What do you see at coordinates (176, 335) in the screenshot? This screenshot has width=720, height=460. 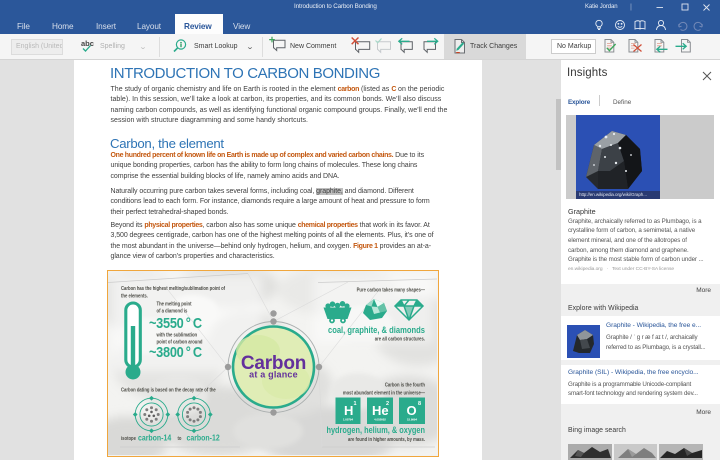 I see `svg-text: with the sublimation` at bounding box center [176, 335].